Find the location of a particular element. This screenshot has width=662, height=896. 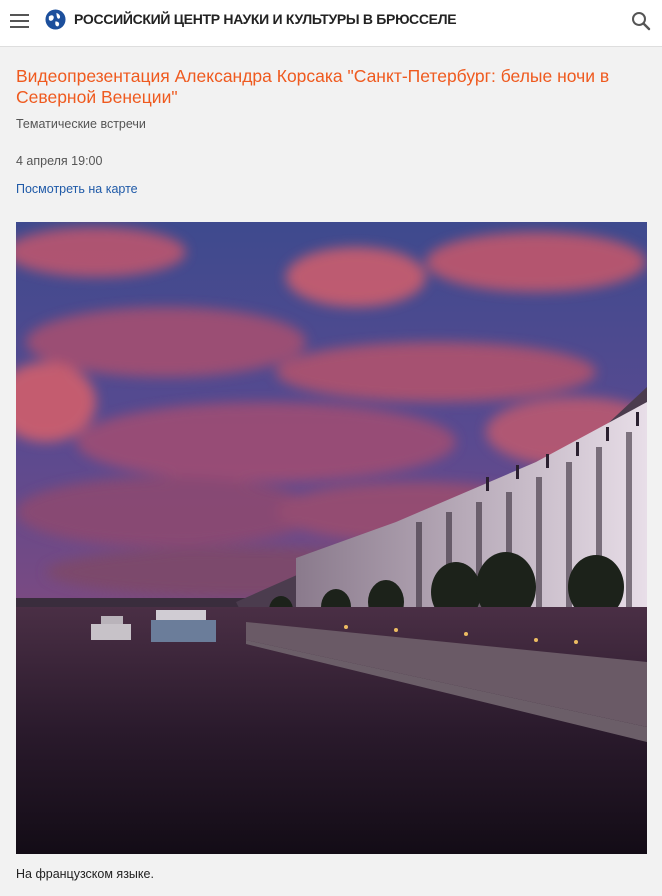

event-datetime: 4 апреля 19:00 is located at coordinates (59, 161).